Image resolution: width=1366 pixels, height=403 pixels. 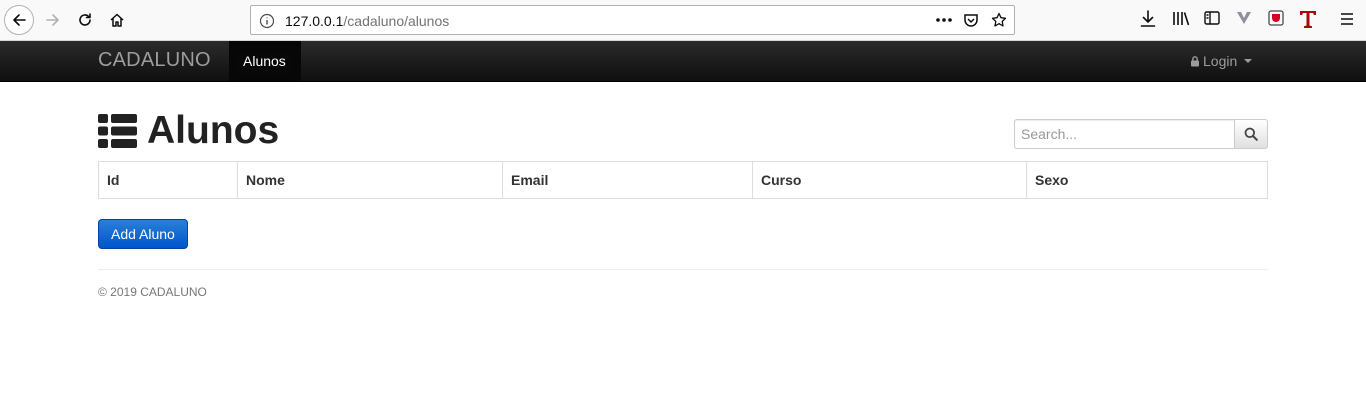 What do you see at coordinates (1148, 19) in the screenshot?
I see `download-icon` at bounding box center [1148, 19].